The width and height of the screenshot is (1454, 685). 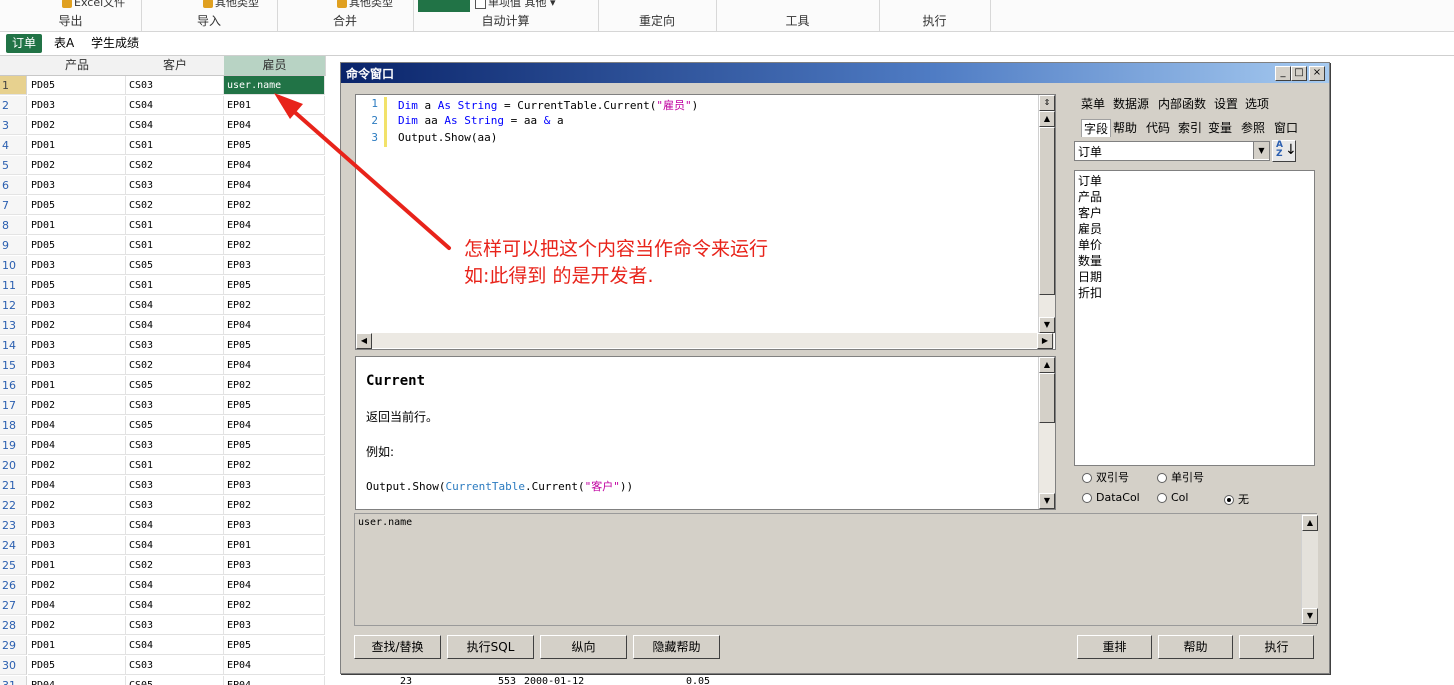 What do you see at coordinates (616, 263) in the screenshot?
I see `annotation-text: 怎样可以把这个内容当作命令来运行 如:此得到 的是开发者.` at bounding box center [616, 263].